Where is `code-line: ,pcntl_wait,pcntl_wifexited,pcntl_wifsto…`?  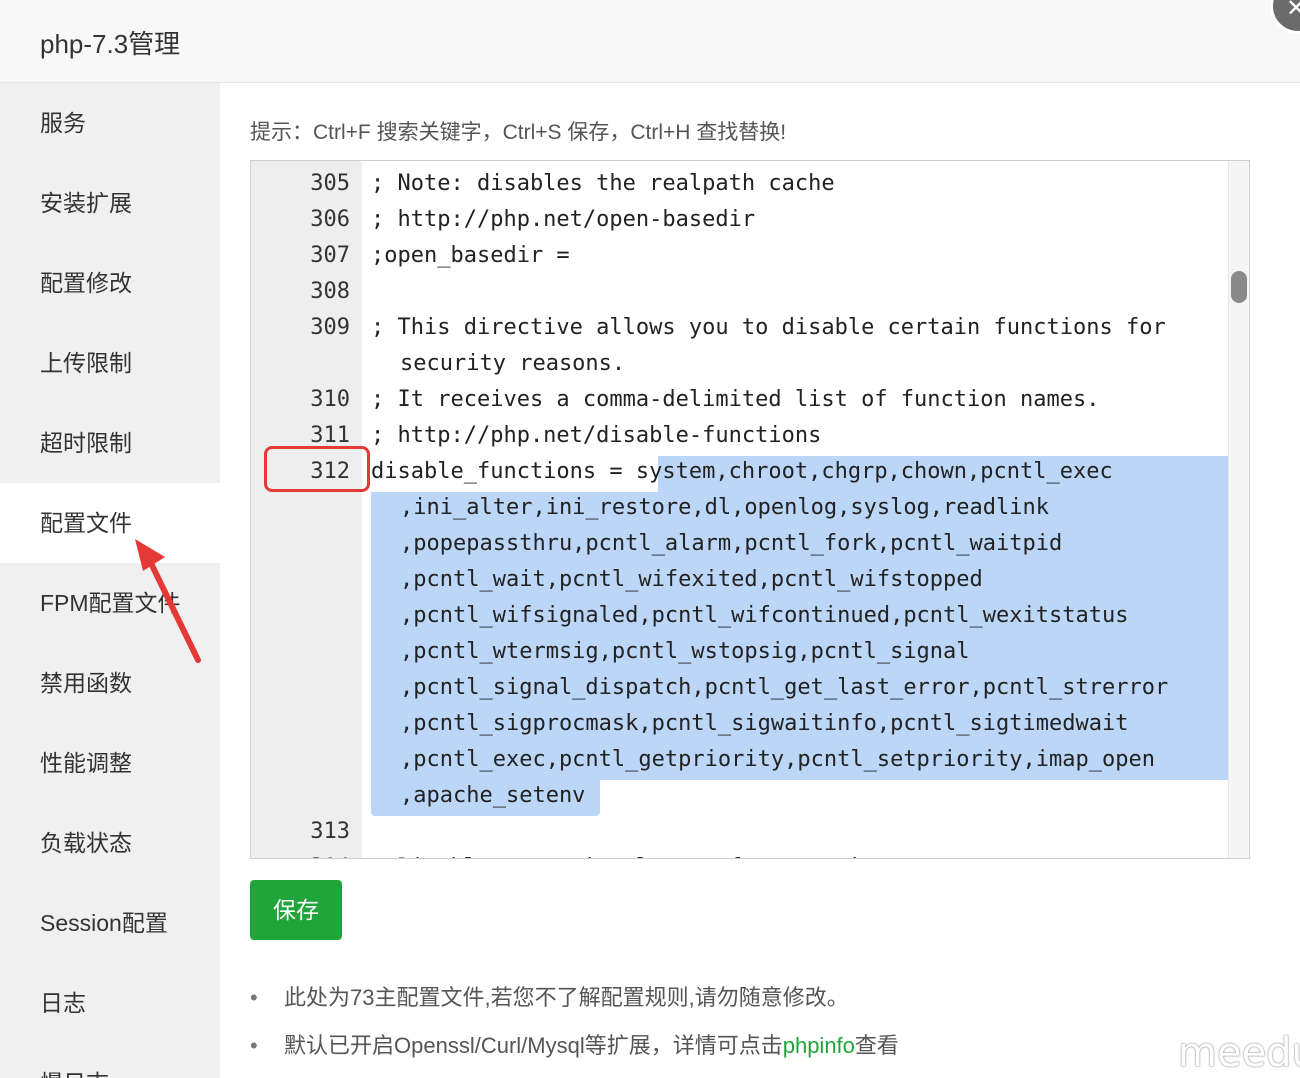 code-line: ,pcntl_wait,pcntl_wifexited,pcntl_wifsto… is located at coordinates (691, 579).